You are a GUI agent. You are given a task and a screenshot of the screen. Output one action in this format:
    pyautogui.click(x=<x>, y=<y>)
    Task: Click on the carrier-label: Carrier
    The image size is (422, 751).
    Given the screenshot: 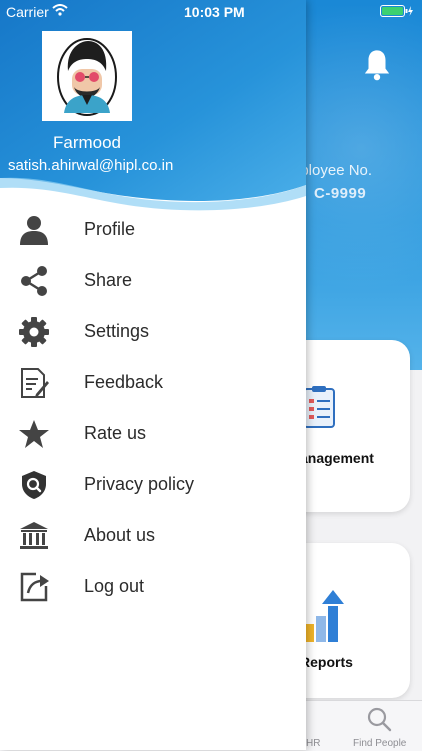 What is the action you would take?
    pyautogui.click(x=27, y=12)
    